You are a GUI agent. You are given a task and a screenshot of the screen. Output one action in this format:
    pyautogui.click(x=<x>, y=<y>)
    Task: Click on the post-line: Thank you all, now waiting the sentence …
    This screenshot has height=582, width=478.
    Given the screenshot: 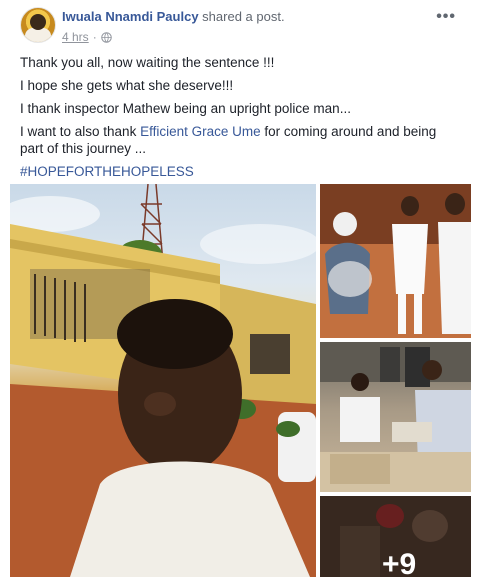 What is the action you would take?
    pyautogui.click(x=147, y=62)
    